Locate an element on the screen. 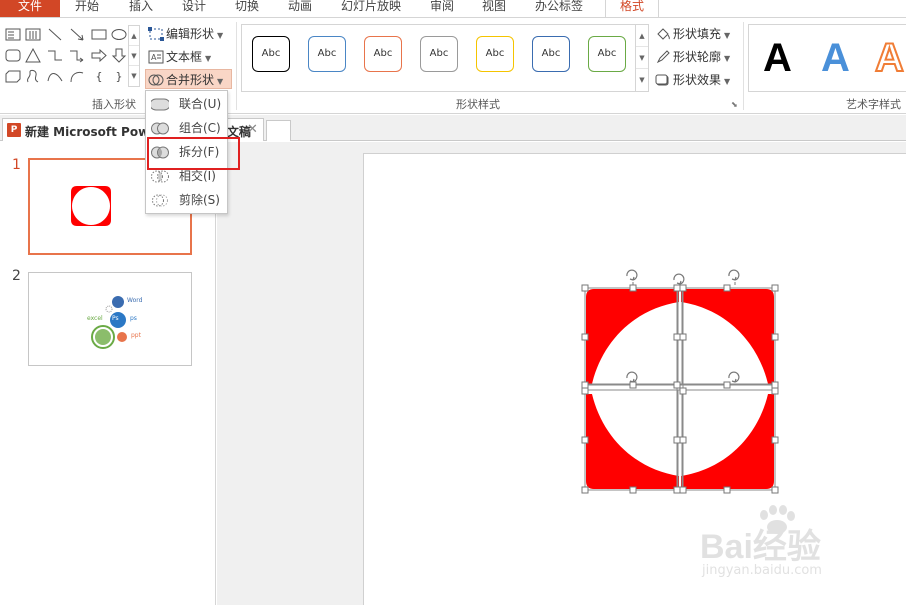 The width and height of the screenshot is (906, 605). shape-effects-label: 形状效果 is located at coordinates (697, 80).